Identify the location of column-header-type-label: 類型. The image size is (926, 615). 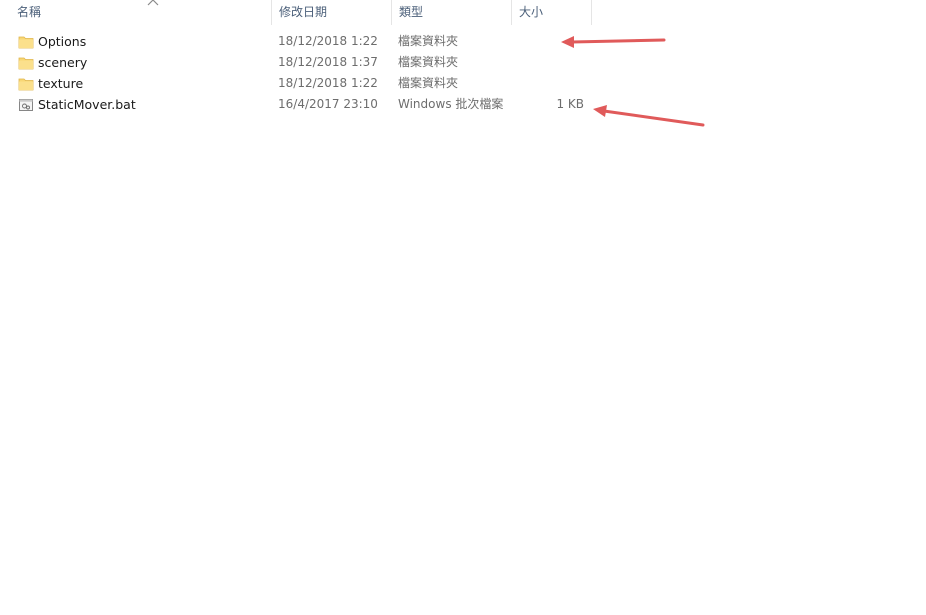
(411, 12).